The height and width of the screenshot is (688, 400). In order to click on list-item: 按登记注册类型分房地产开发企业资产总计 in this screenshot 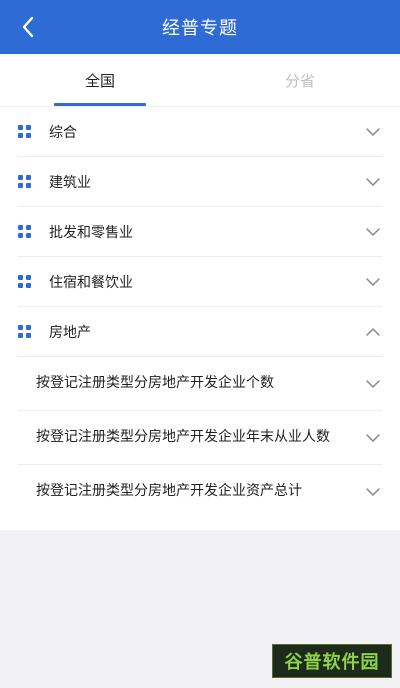, I will do `click(200, 491)`.